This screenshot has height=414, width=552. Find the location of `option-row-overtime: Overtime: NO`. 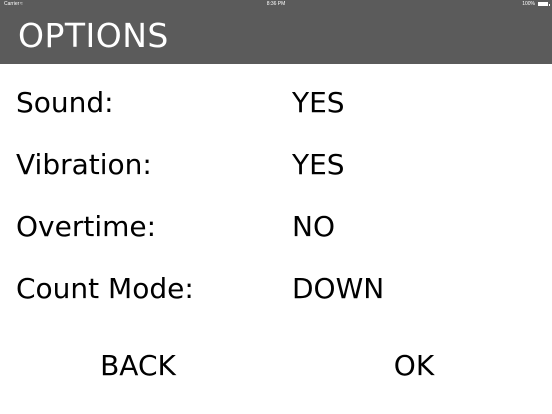

option-row-overtime: Overtime: NO is located at coordinates (276, 227).